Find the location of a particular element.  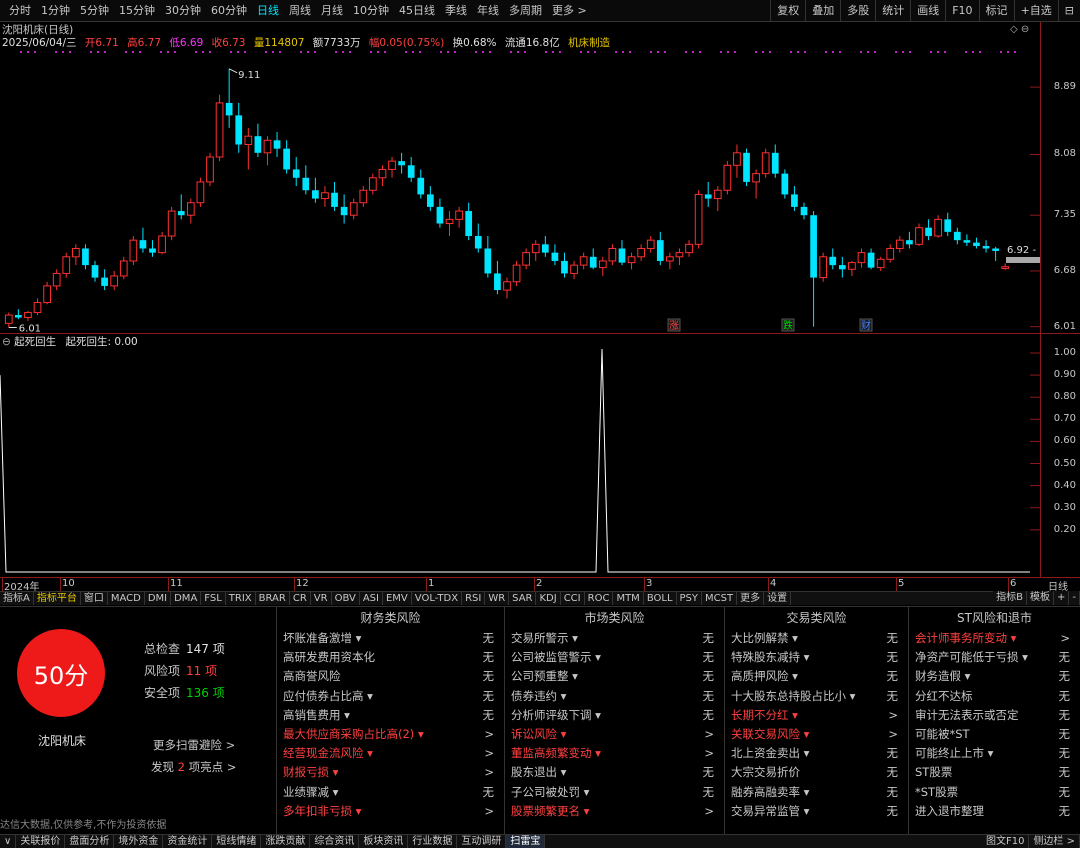

indicator-tab: 设置 is located at coordinates (778, 598).